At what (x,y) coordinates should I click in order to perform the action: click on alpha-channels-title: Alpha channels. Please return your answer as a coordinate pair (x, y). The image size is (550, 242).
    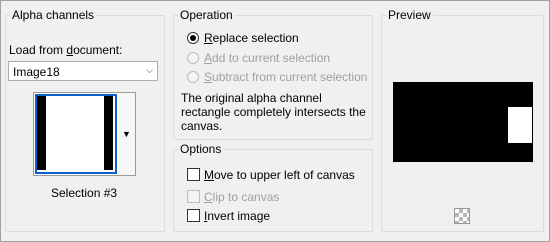
    Looking at the image, I should click on (53, 15).